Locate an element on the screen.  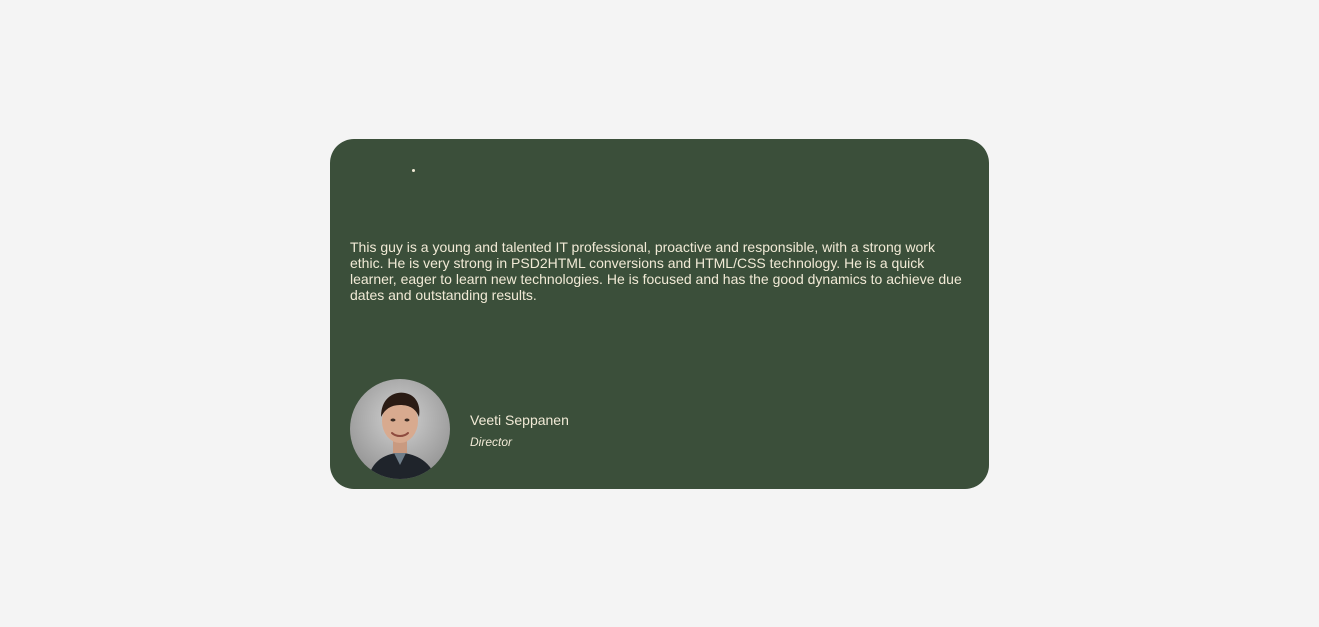
author-avatar is located at coordinates (400, 429).